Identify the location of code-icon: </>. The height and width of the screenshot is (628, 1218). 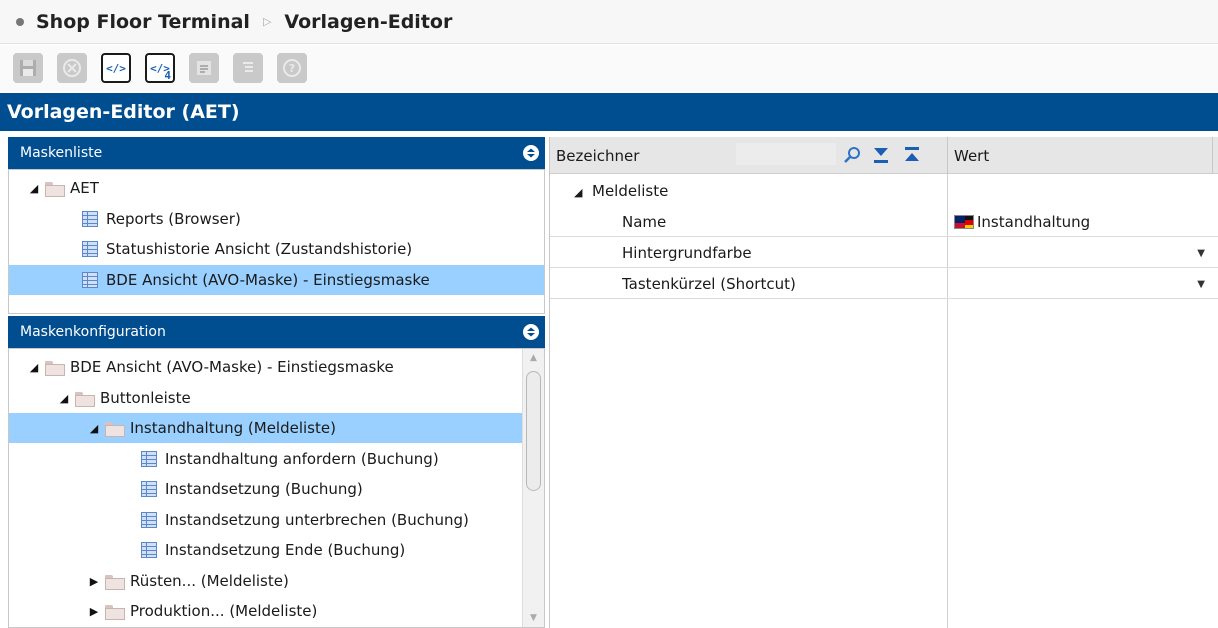
(116, 68).